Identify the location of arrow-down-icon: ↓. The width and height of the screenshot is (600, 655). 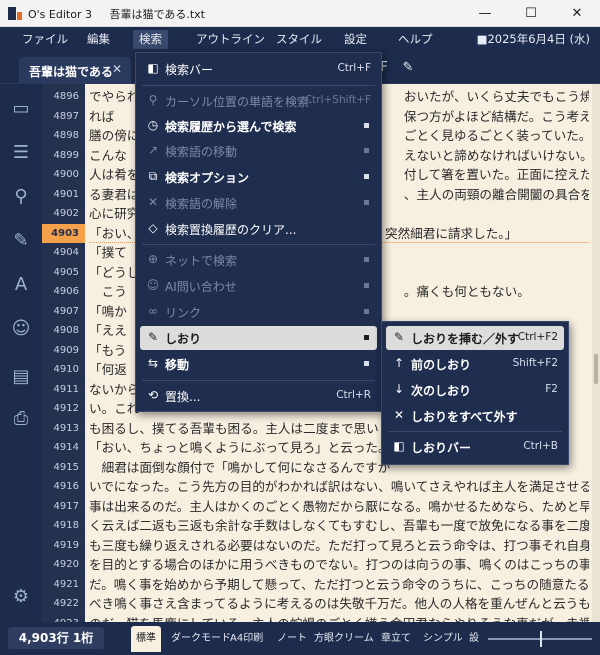
(399, 389).